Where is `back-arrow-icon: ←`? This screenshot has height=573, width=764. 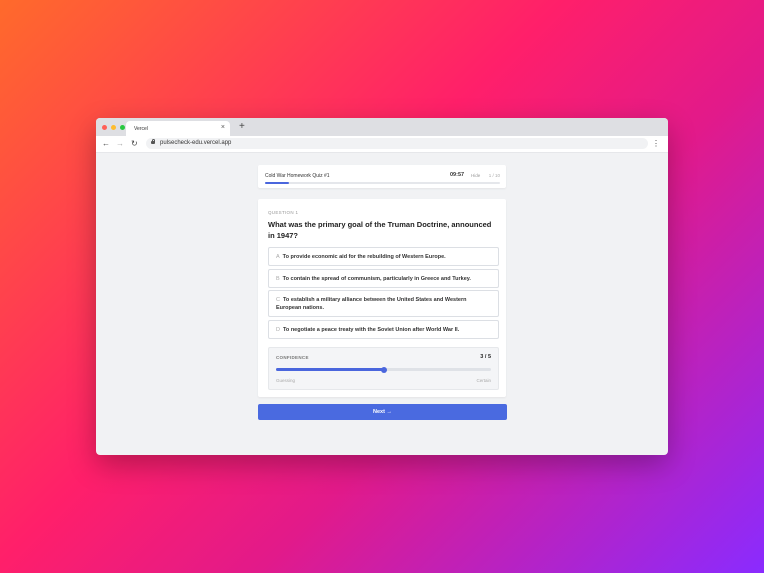 back-arrow-icon: ← is located at coordinates (106, 143).